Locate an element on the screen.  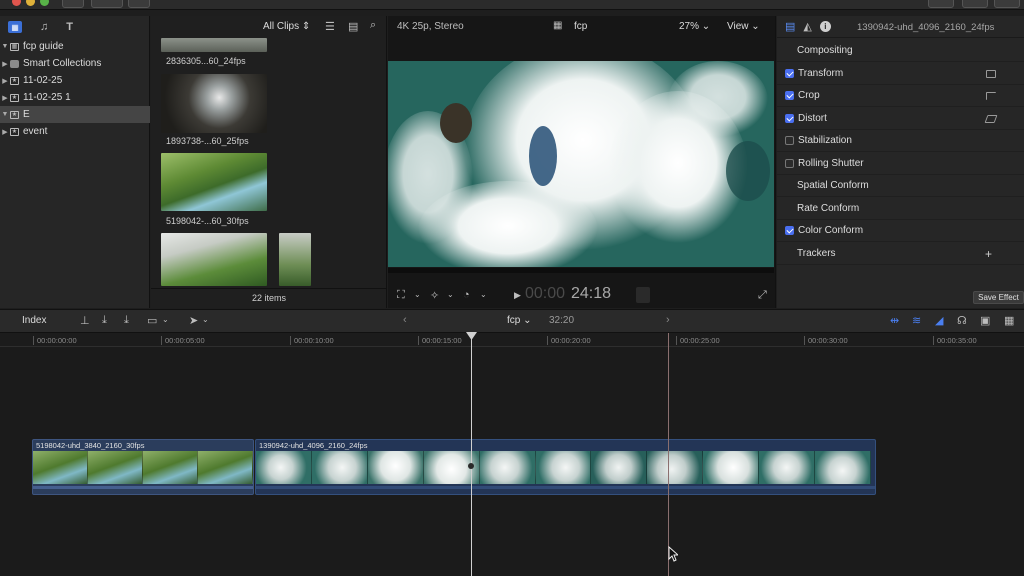
solo-icon: ◢ is located at coordinates (939, 320).